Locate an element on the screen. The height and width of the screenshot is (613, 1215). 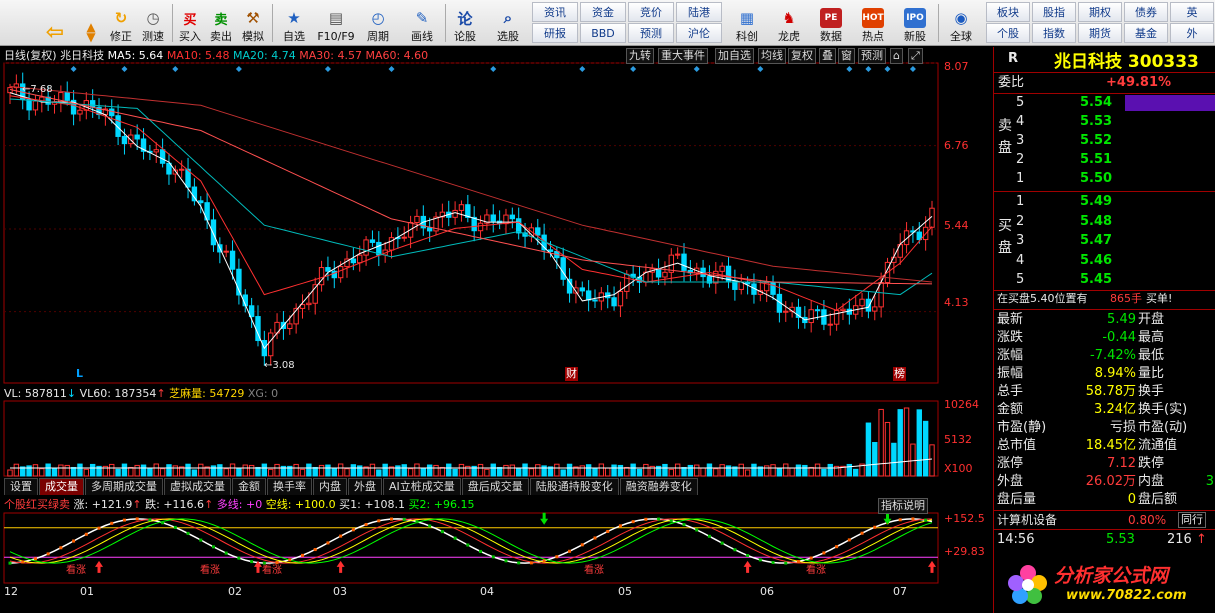
futures-button: 期货 is located at coordinates (1100, 33).